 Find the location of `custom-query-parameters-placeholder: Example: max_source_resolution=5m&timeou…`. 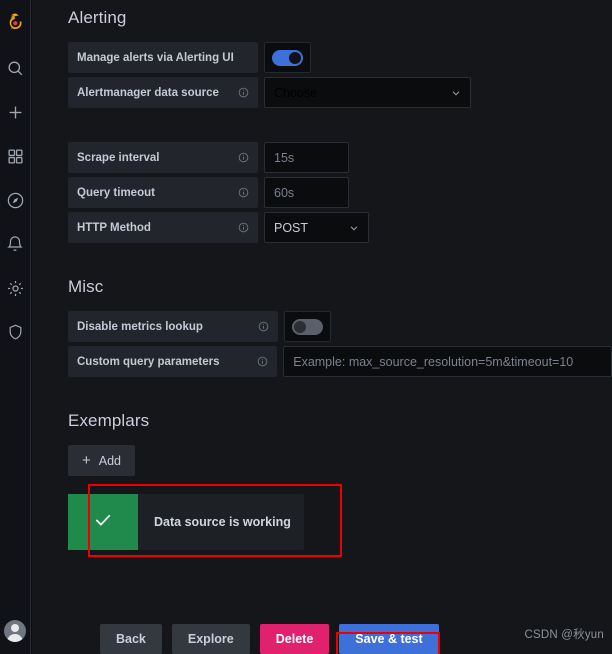

custom-query-parameters-placeholder: Example: max_source_resolution=5m&timeou… is located at coordinates (433, 361).